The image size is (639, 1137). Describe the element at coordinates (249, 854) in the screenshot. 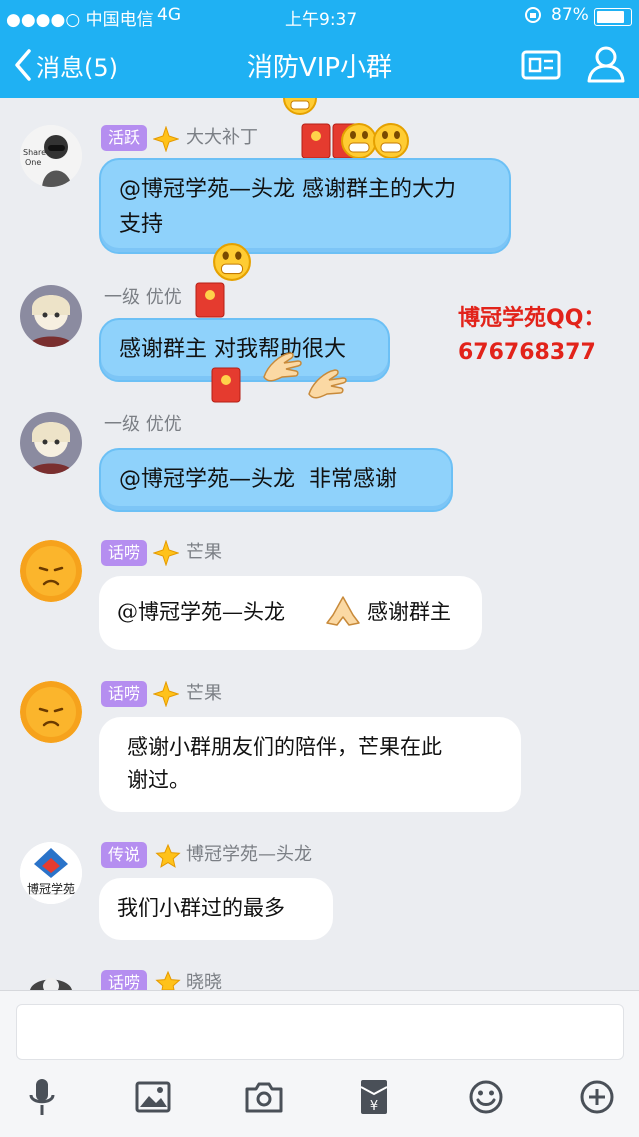

I see `sender-name: 博冠学苑—头龙` at that location.